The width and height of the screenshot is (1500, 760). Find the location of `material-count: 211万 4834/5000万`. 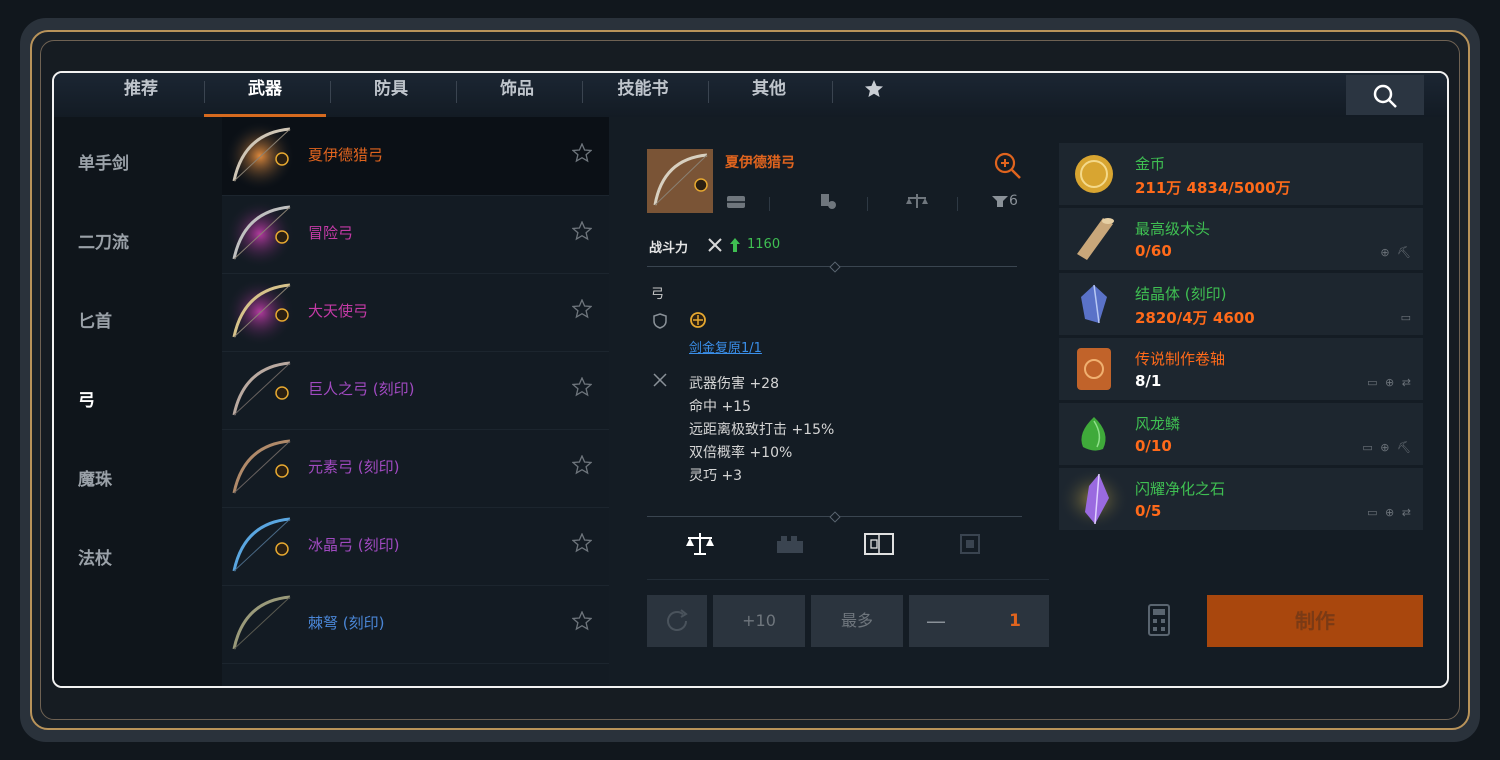

material-count: 211万 4834/5000万 is located at coordinates (1213, 188).